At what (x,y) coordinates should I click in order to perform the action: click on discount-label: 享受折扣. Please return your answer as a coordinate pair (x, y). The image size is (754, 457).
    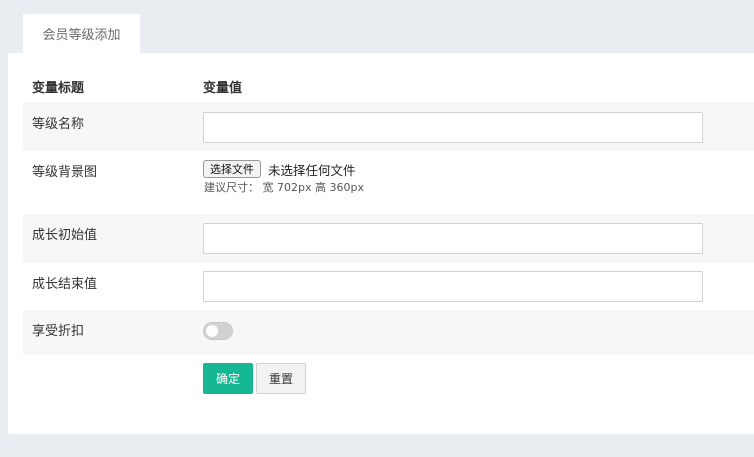
    Looking at the image, I should click on (58, 331).